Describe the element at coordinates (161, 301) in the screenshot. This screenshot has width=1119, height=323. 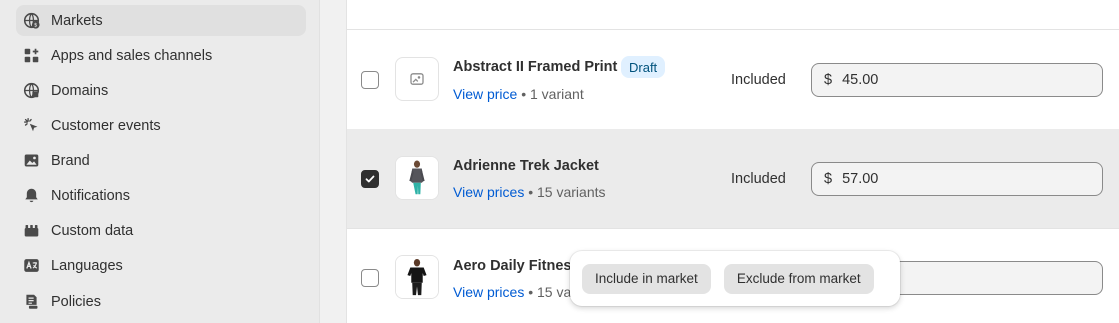
I see `sidebar-item-policies: Policies` at that location.